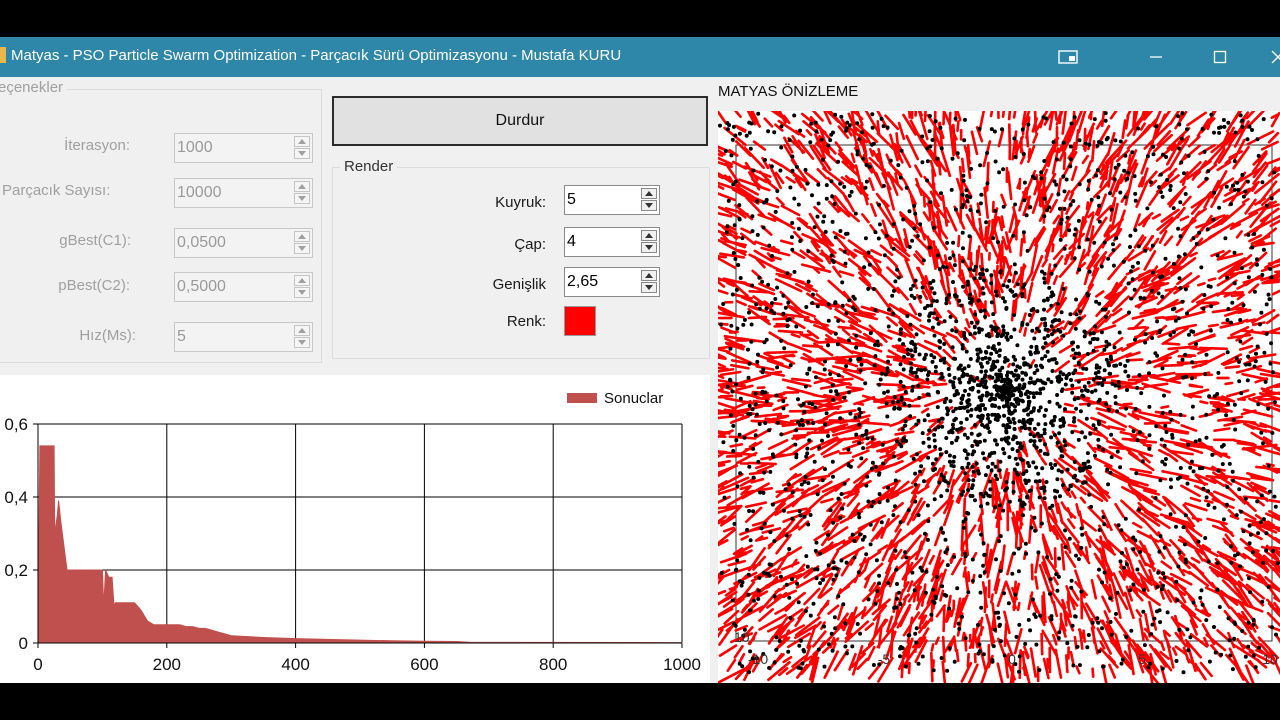 This screenshot has height=720, width=1280. Describe the element at coordinates (360, 544) in the screenshot. I see `chart-series-area` at that location.